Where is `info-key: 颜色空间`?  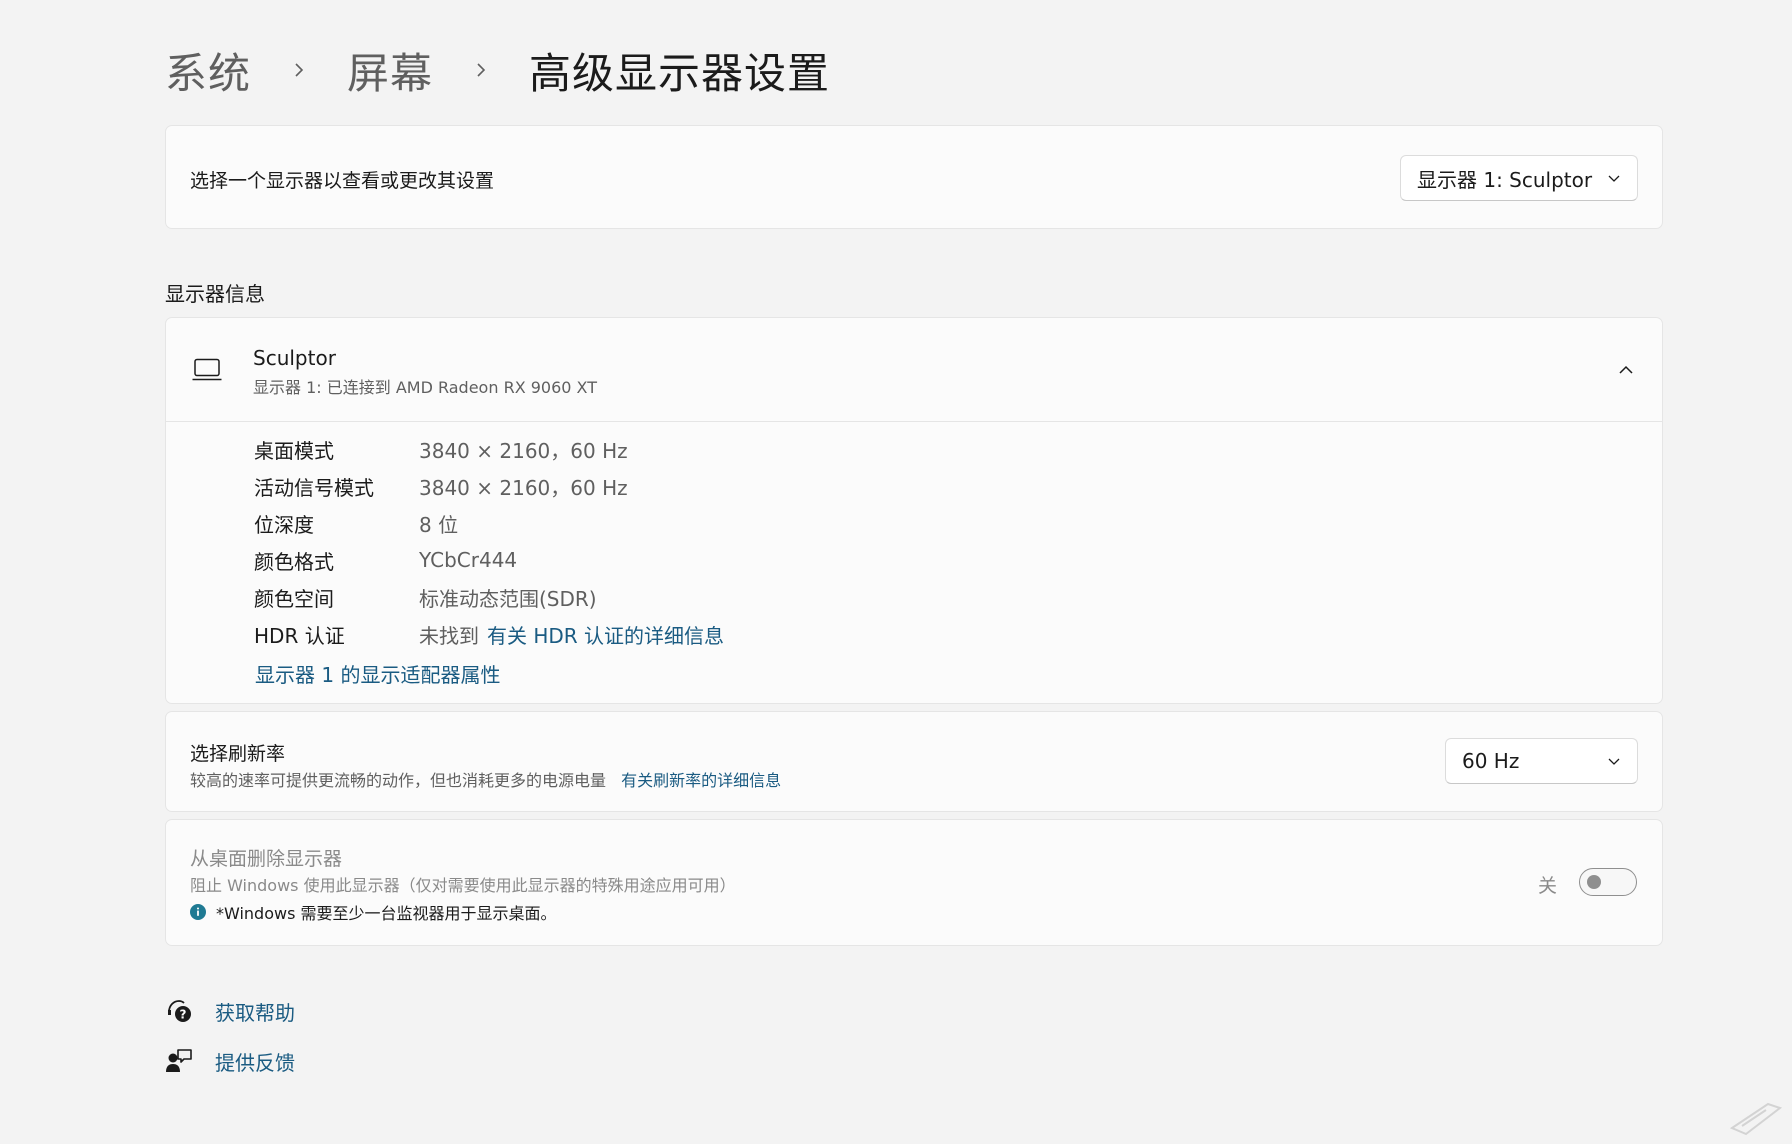
info-key: 颜色空间 is located at coordinates (294, 598).